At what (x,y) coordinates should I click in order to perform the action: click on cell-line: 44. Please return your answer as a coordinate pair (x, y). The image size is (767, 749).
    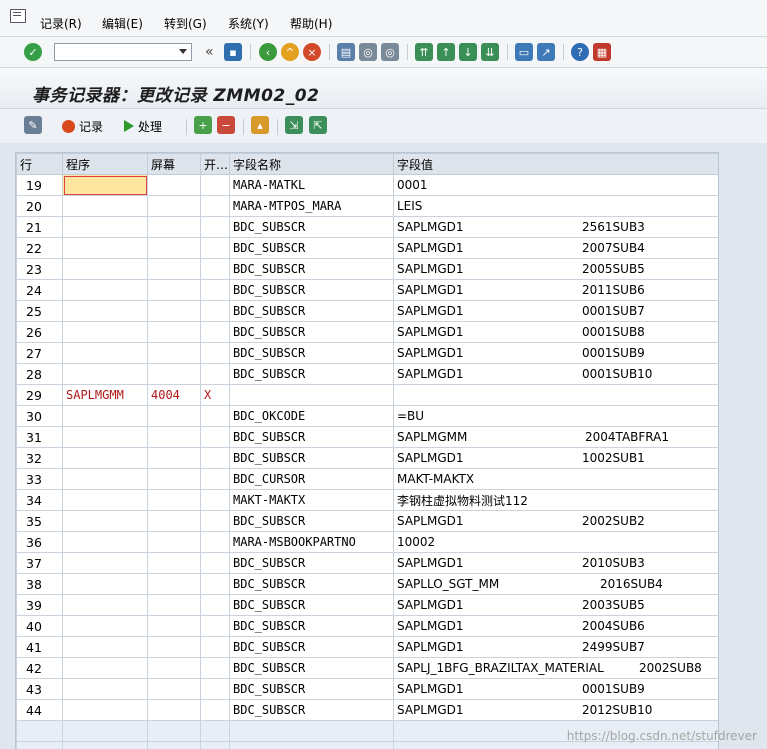
    Looking at the image, I should click on (39, 710).